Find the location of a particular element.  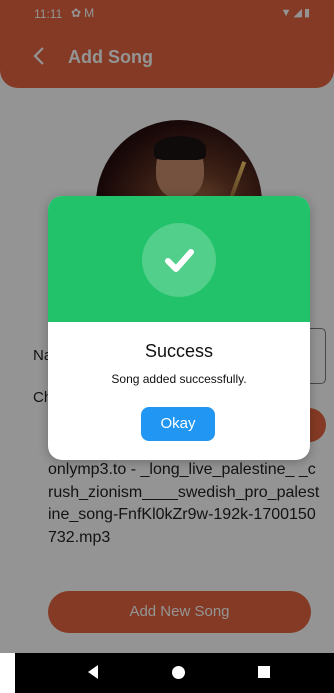

dialog-title: Success is located at coordinates (179, 351).